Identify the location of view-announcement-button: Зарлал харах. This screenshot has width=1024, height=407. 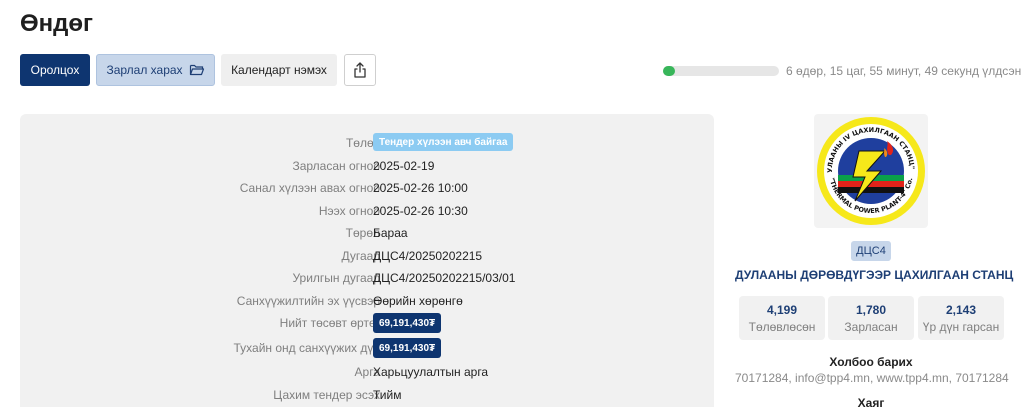
(155, 70).